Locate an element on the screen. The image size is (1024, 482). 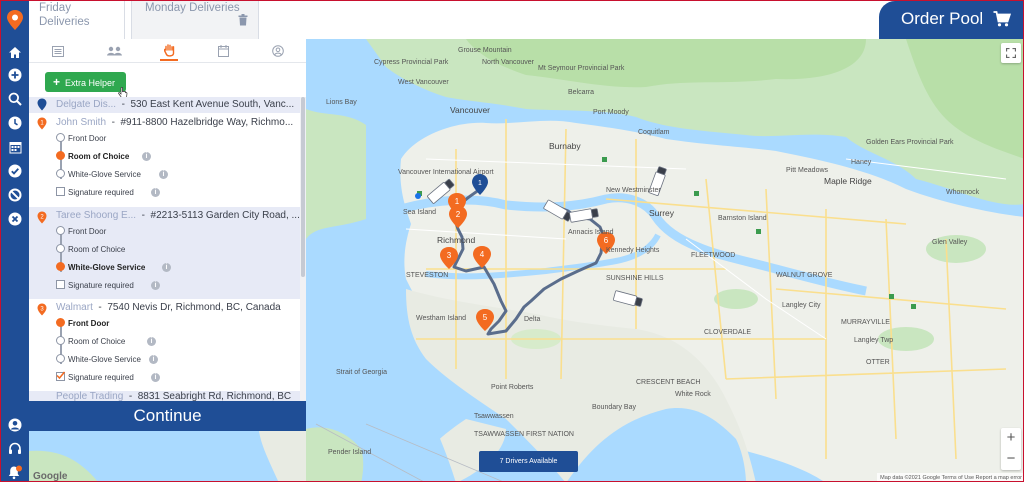
cart-icon is located at coordinates (1002, 19).